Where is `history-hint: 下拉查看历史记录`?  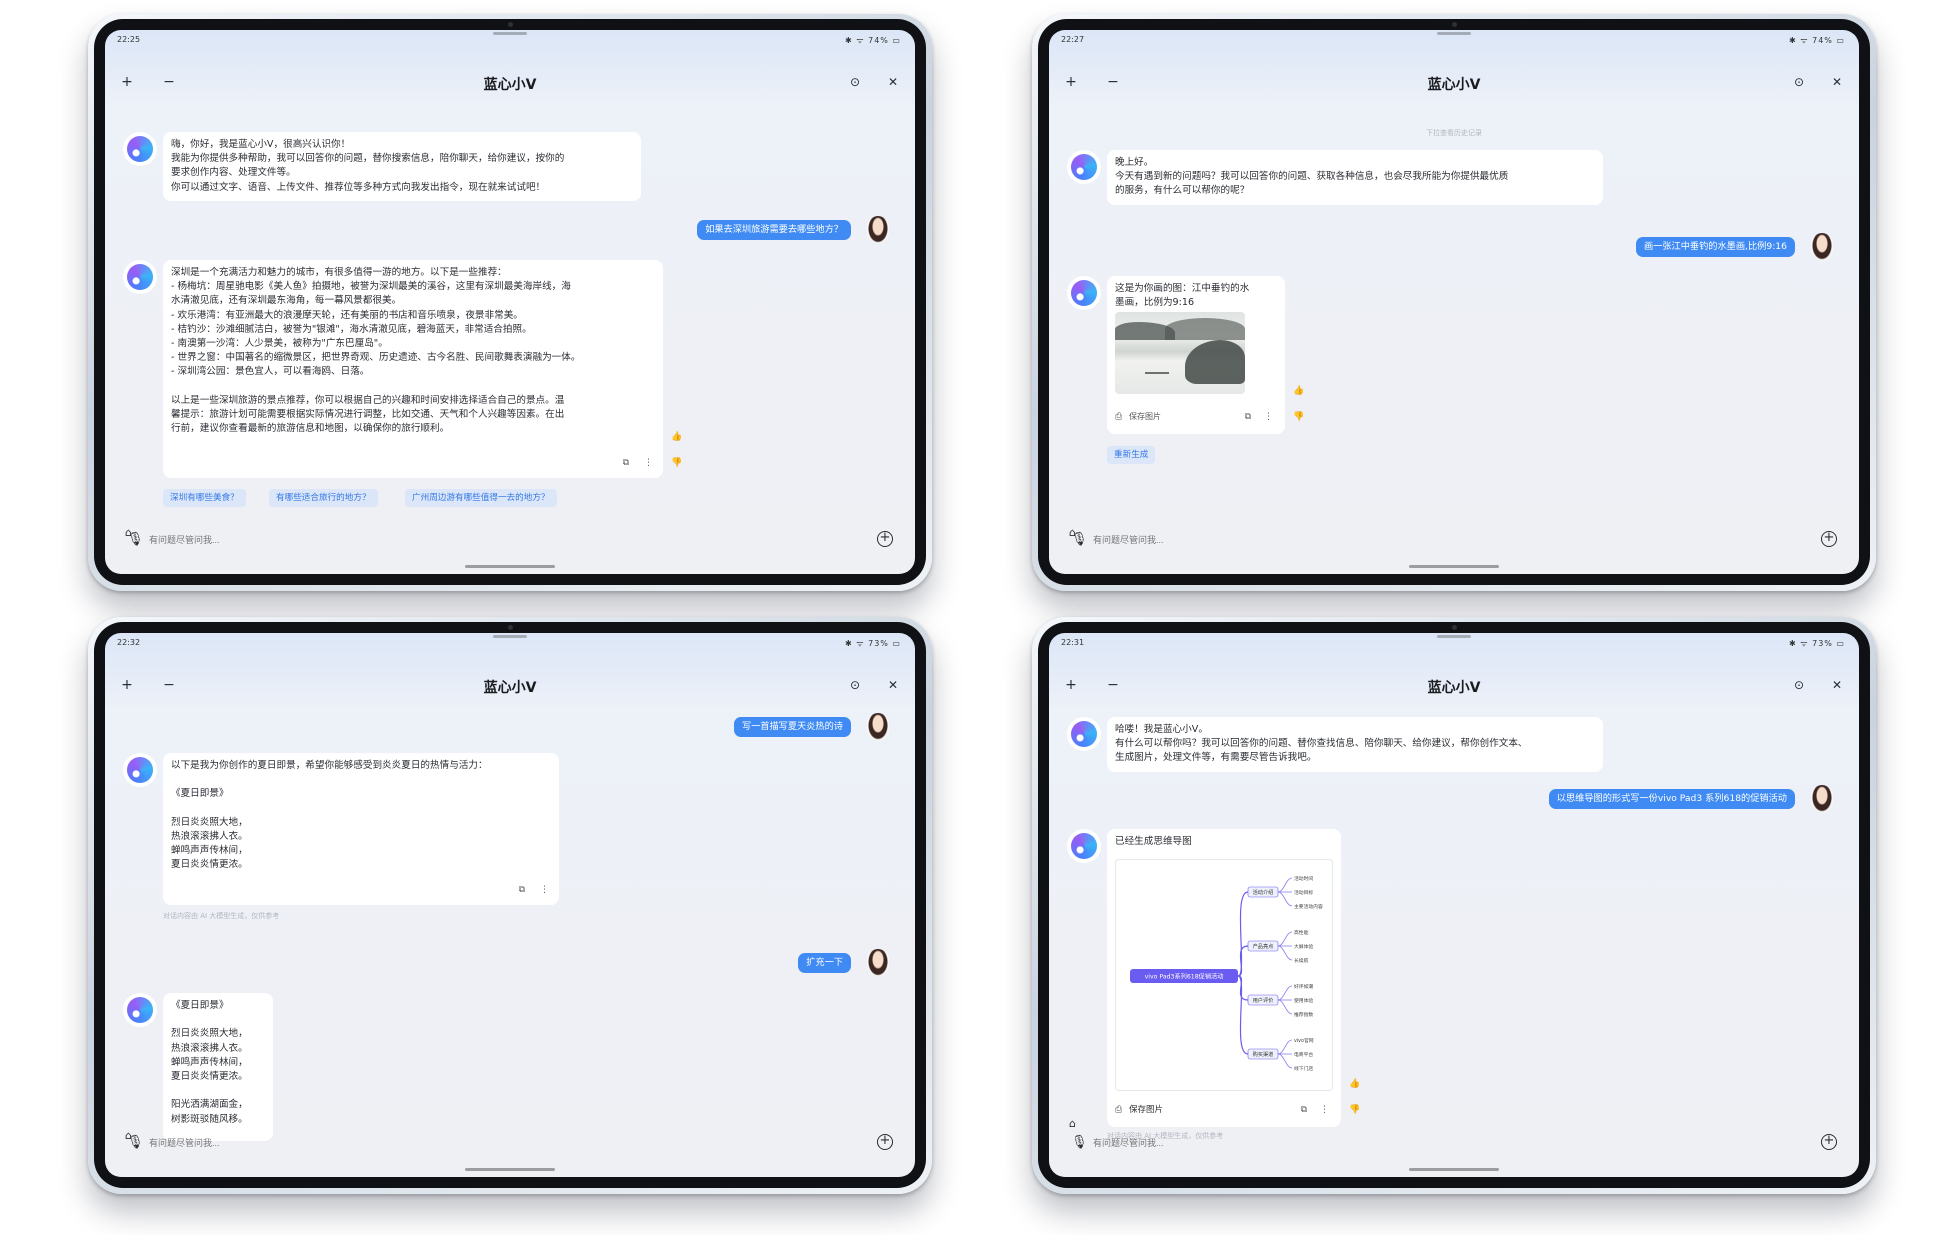 history-hint: 下拉查看历史记录 is located at coordinates (1454, 133).